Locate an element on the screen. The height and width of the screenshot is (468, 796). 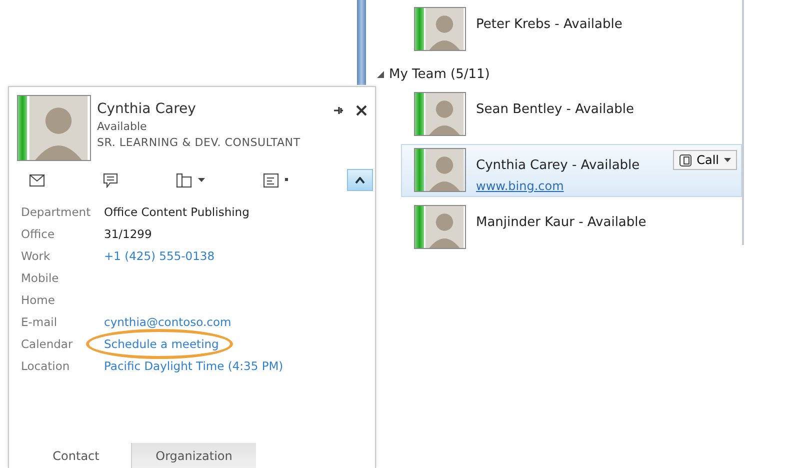
chat-bubble-icon is located at coordinates (110, 180).